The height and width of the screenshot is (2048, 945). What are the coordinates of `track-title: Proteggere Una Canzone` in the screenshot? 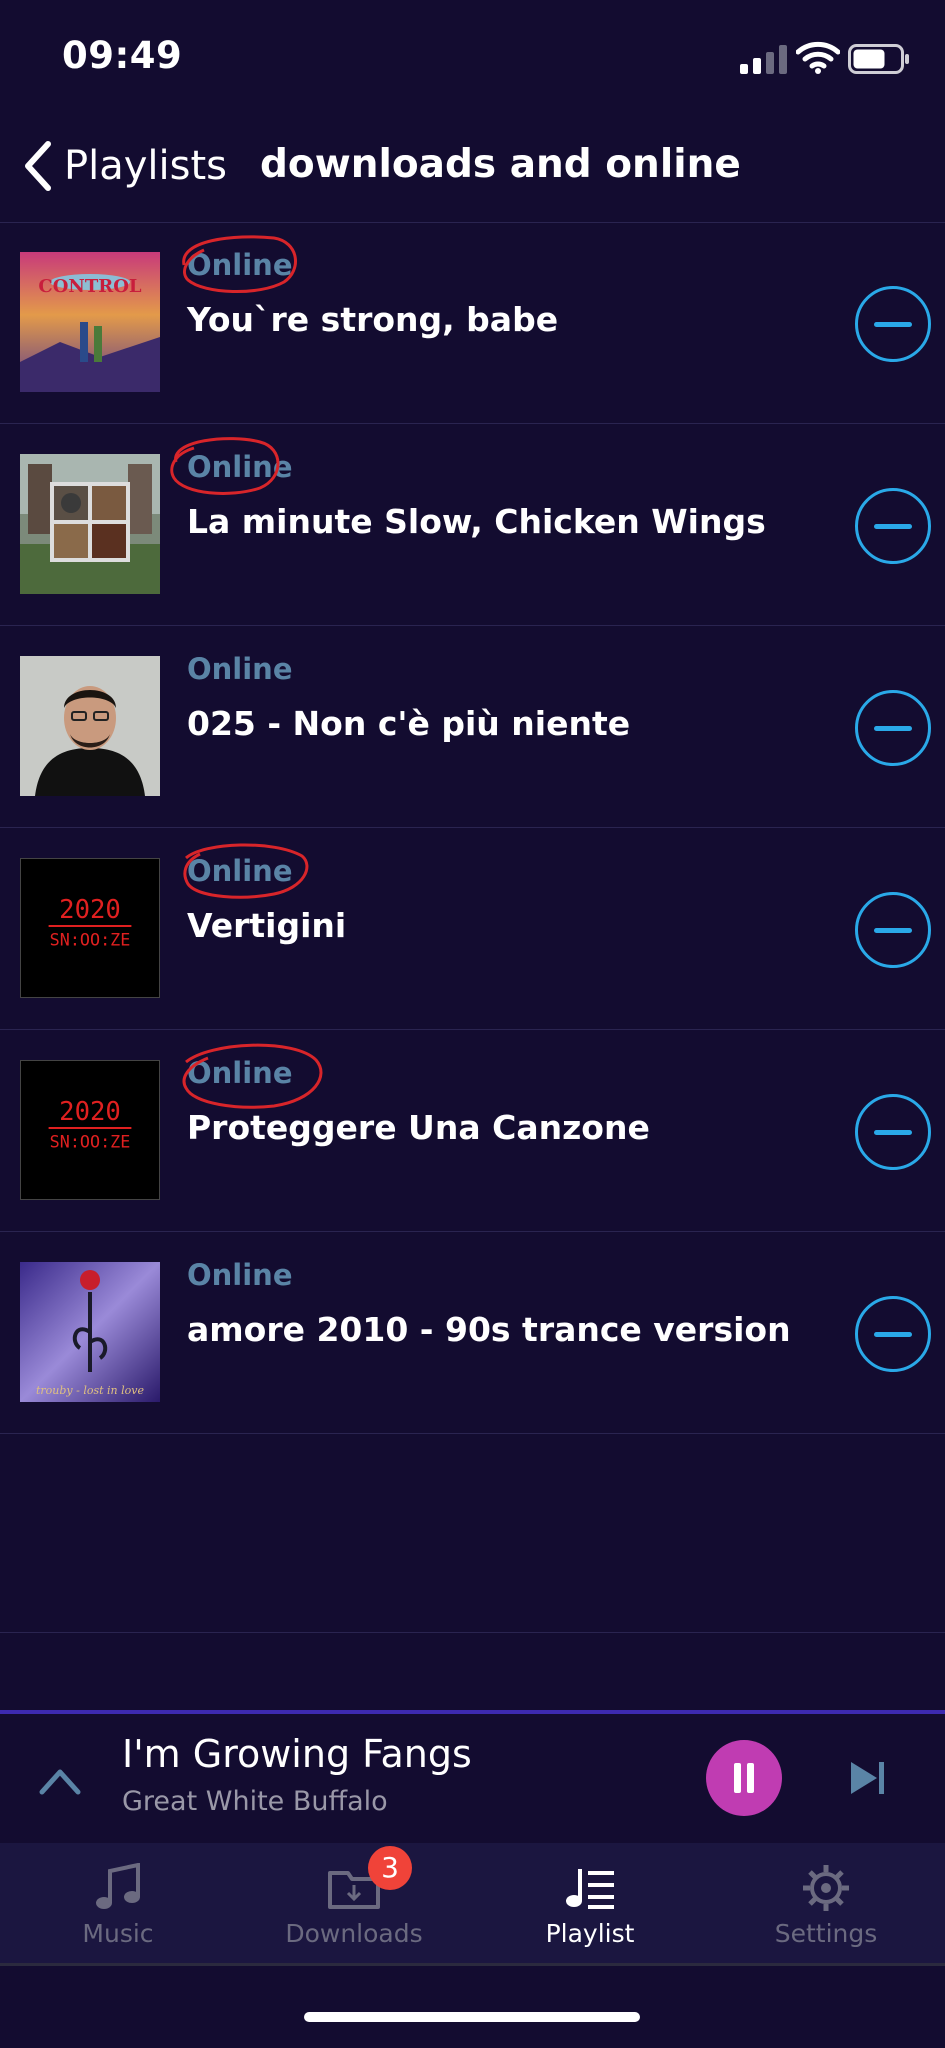 It's located at (418, 1127).